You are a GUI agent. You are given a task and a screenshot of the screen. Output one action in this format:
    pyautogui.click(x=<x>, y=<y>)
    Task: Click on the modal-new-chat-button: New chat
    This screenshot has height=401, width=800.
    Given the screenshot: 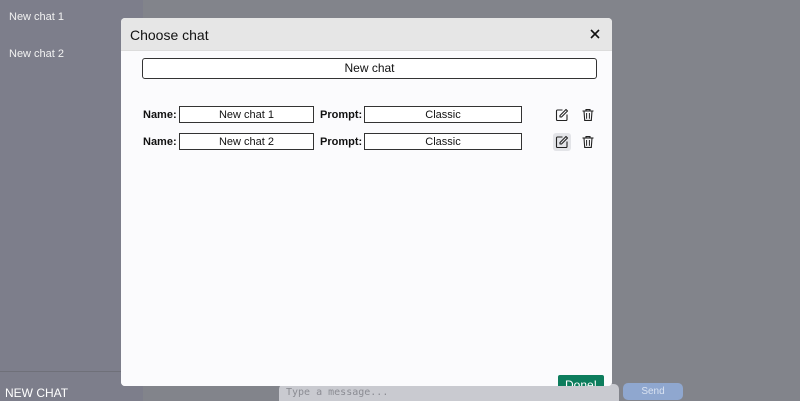 What is the action you would take?
    pyautogui.click(x=369, y=68)
    